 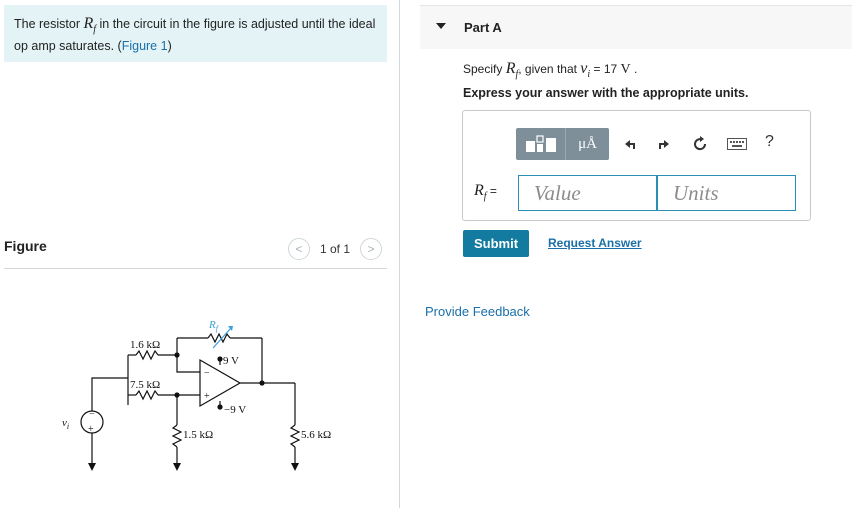 I want to click on submit-button: Submit, so click(x=496, y=243).